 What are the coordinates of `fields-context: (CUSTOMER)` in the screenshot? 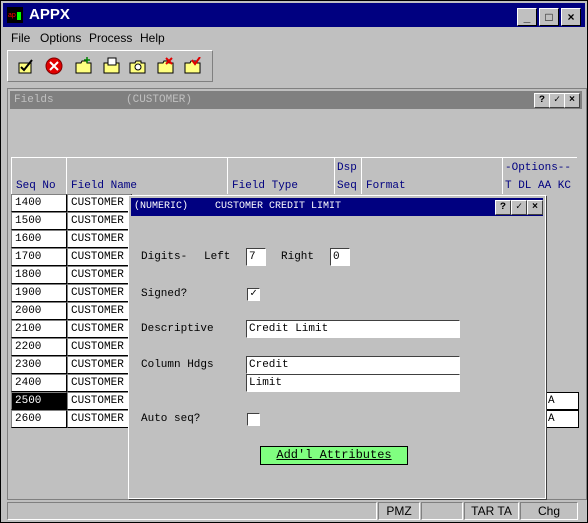 It's located at (159, 100).